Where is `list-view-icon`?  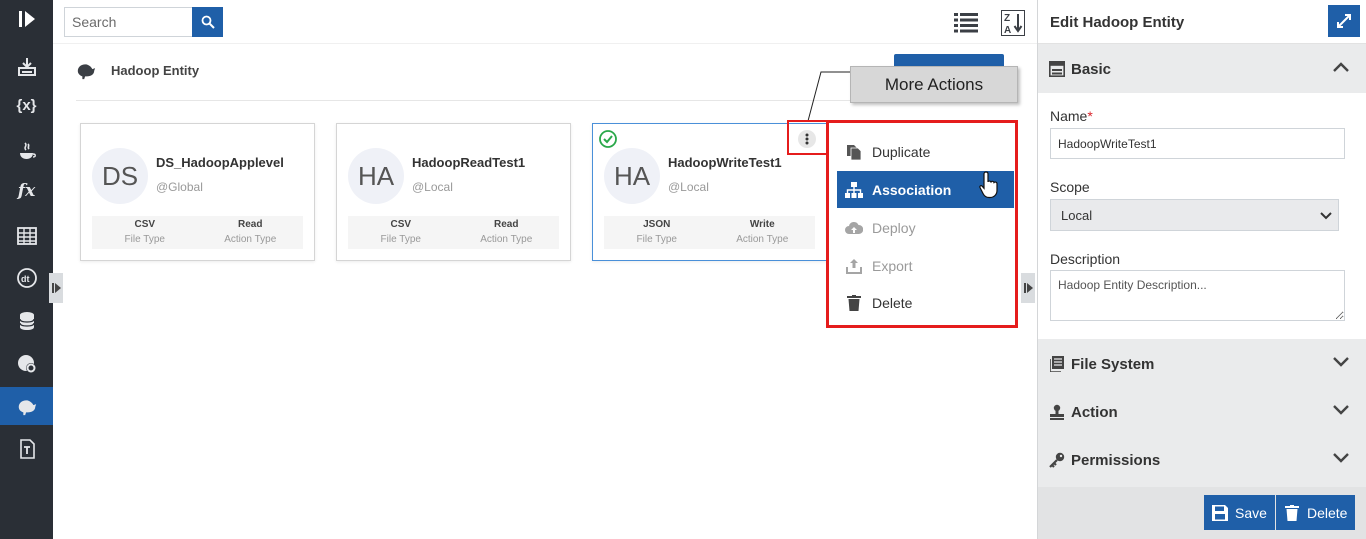 list-view-icon is located at coordinates (966, 23).